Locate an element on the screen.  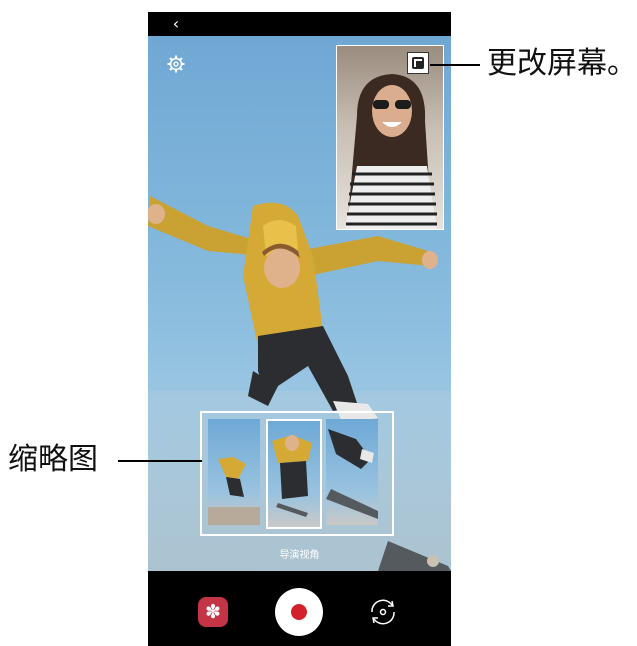
back-button: ‹ is located at coordinates (176, 24).